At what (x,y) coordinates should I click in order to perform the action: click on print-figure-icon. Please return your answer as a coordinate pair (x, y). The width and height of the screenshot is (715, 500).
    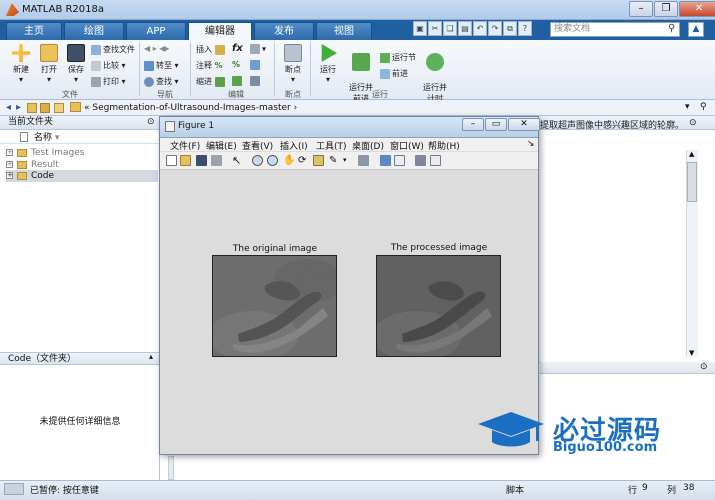
    Looking at the image, I should click on (216, 160).